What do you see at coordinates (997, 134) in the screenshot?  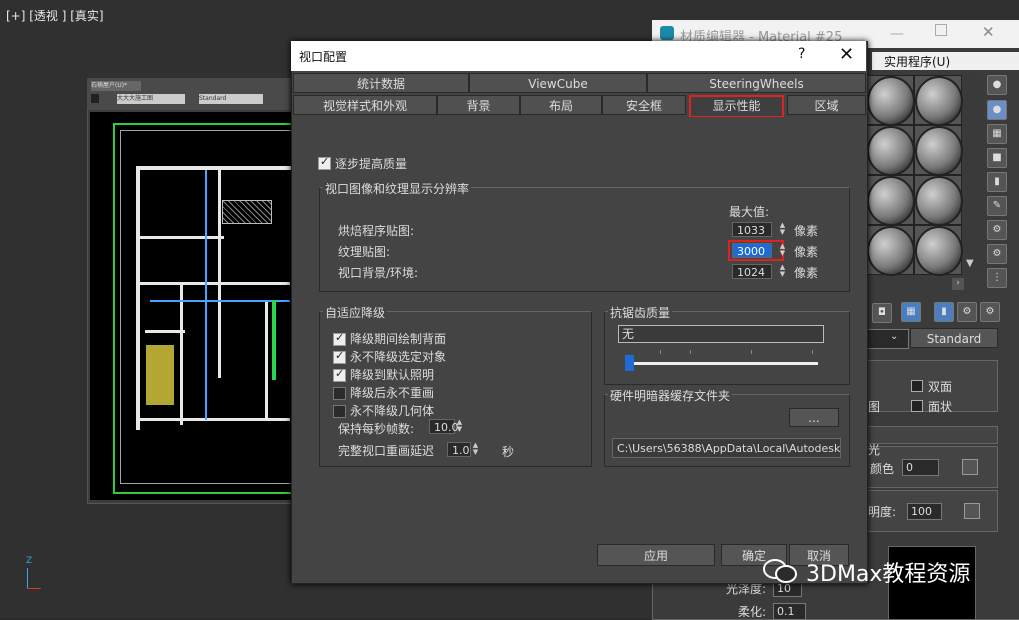 I see `checker-background-icon: ▦` at bounding box center [997, 134].